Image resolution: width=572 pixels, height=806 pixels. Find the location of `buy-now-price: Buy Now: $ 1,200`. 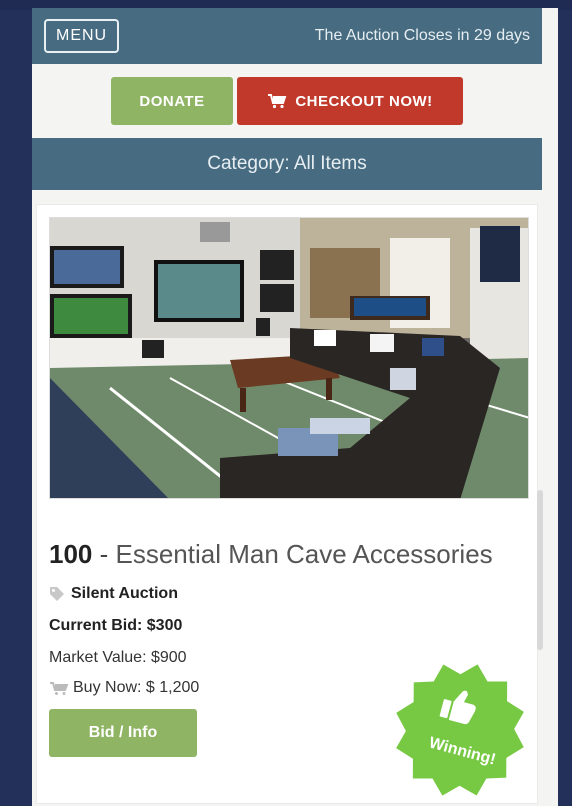

buy-now-price: Buy Now: $ 1,200 is located at coordinates (136, 687).